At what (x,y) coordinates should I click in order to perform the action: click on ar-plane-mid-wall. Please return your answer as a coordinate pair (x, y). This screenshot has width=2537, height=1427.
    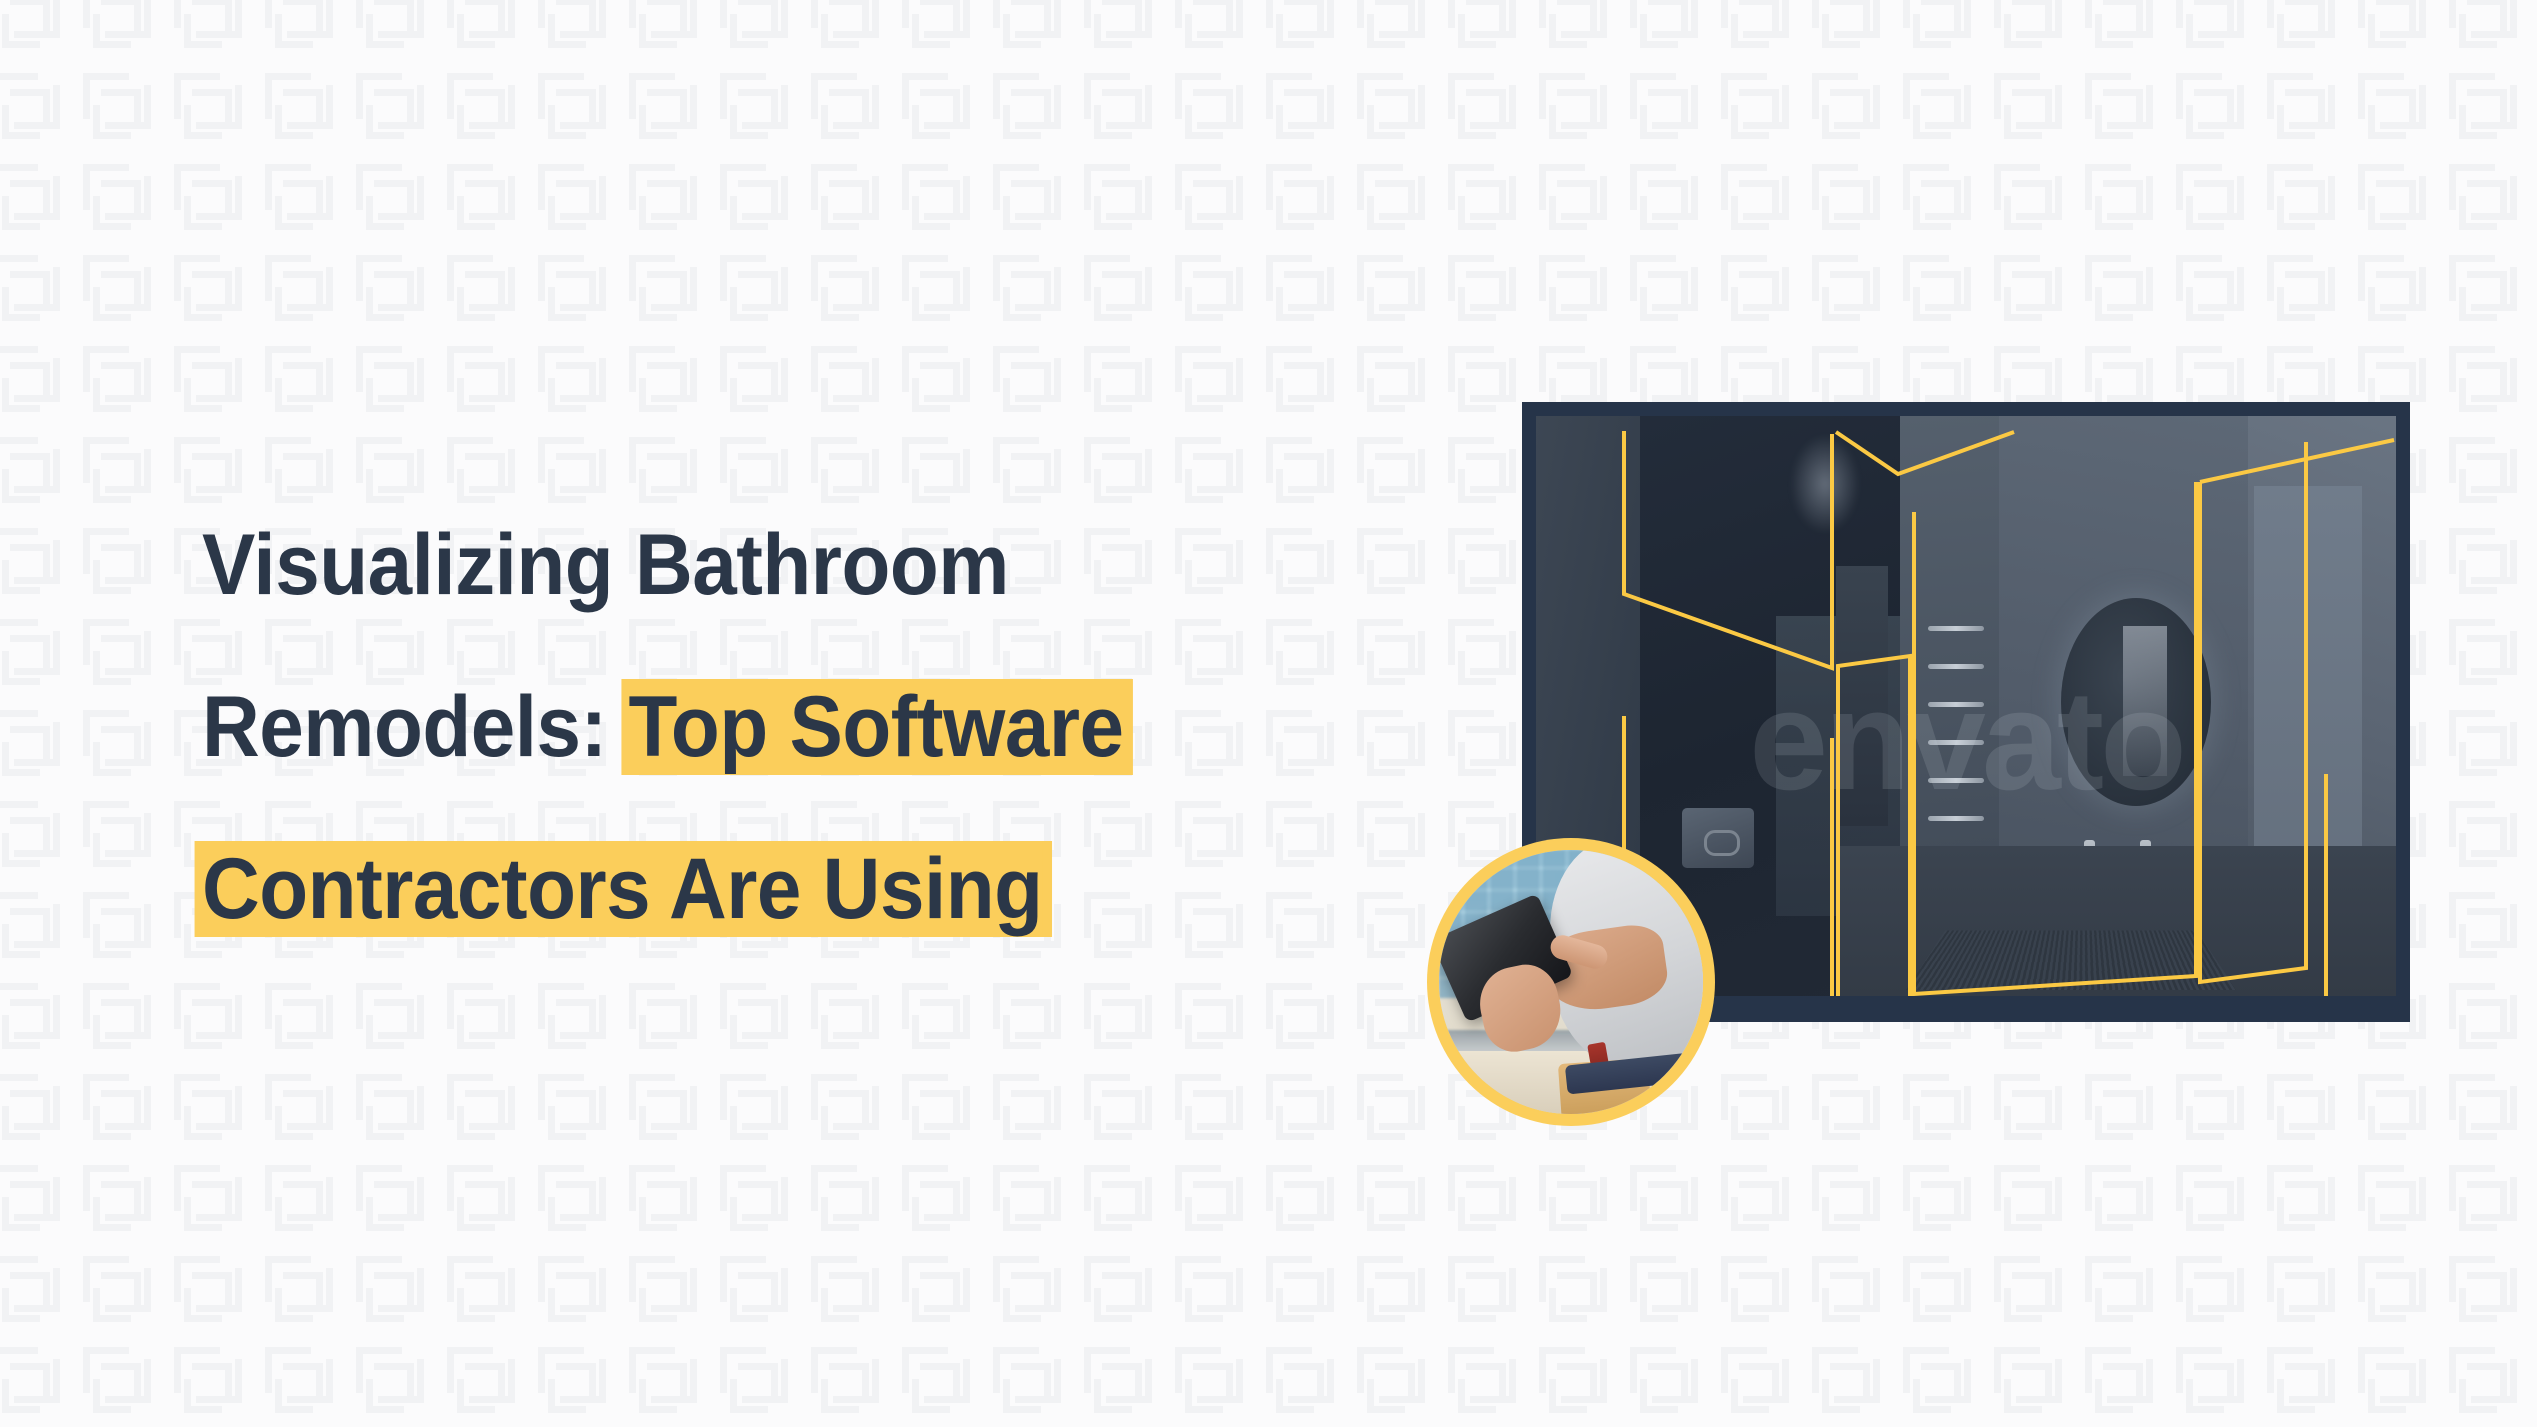
    Looking at the image, I should click on (1874, 824).